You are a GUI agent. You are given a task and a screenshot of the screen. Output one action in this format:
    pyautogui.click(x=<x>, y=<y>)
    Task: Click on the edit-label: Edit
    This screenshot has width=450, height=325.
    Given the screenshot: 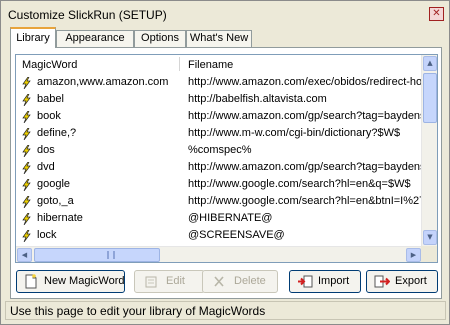 What is the action you would take?
    pyautogui.click(x=175, y=281)
    